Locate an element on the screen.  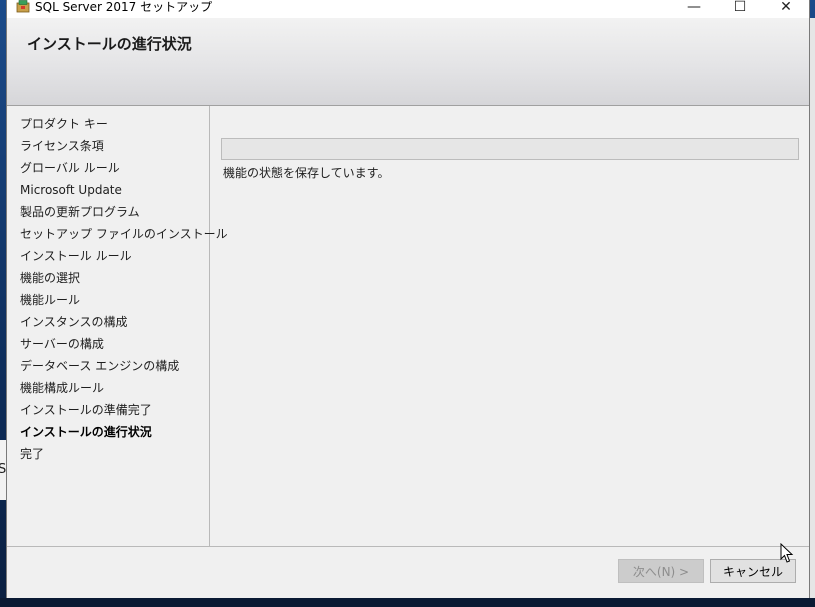
nav-item-step-5: 製品の更新プログラム is located at coordinates (80, 212).